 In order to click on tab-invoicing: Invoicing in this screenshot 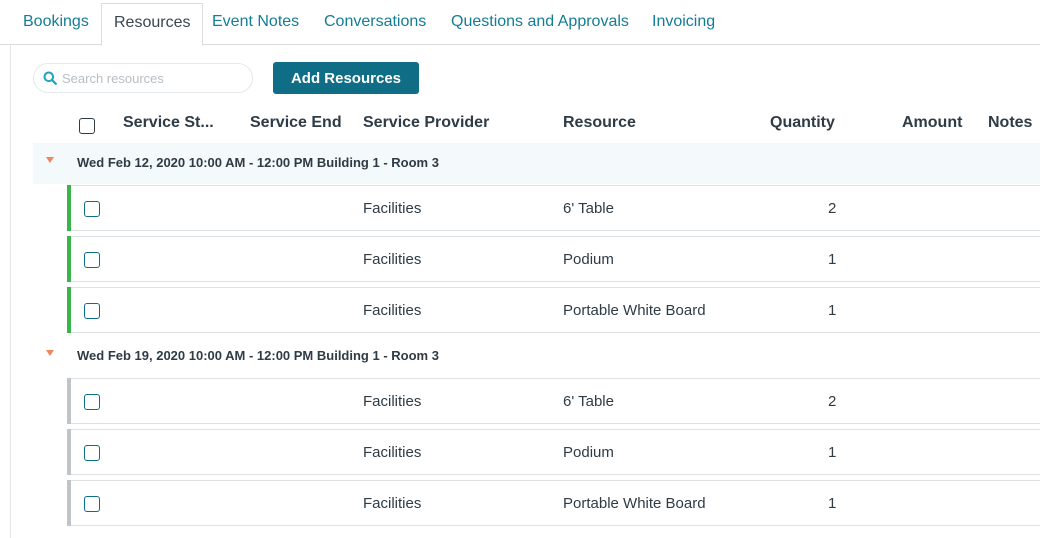, I will do `click(683, 24)`.